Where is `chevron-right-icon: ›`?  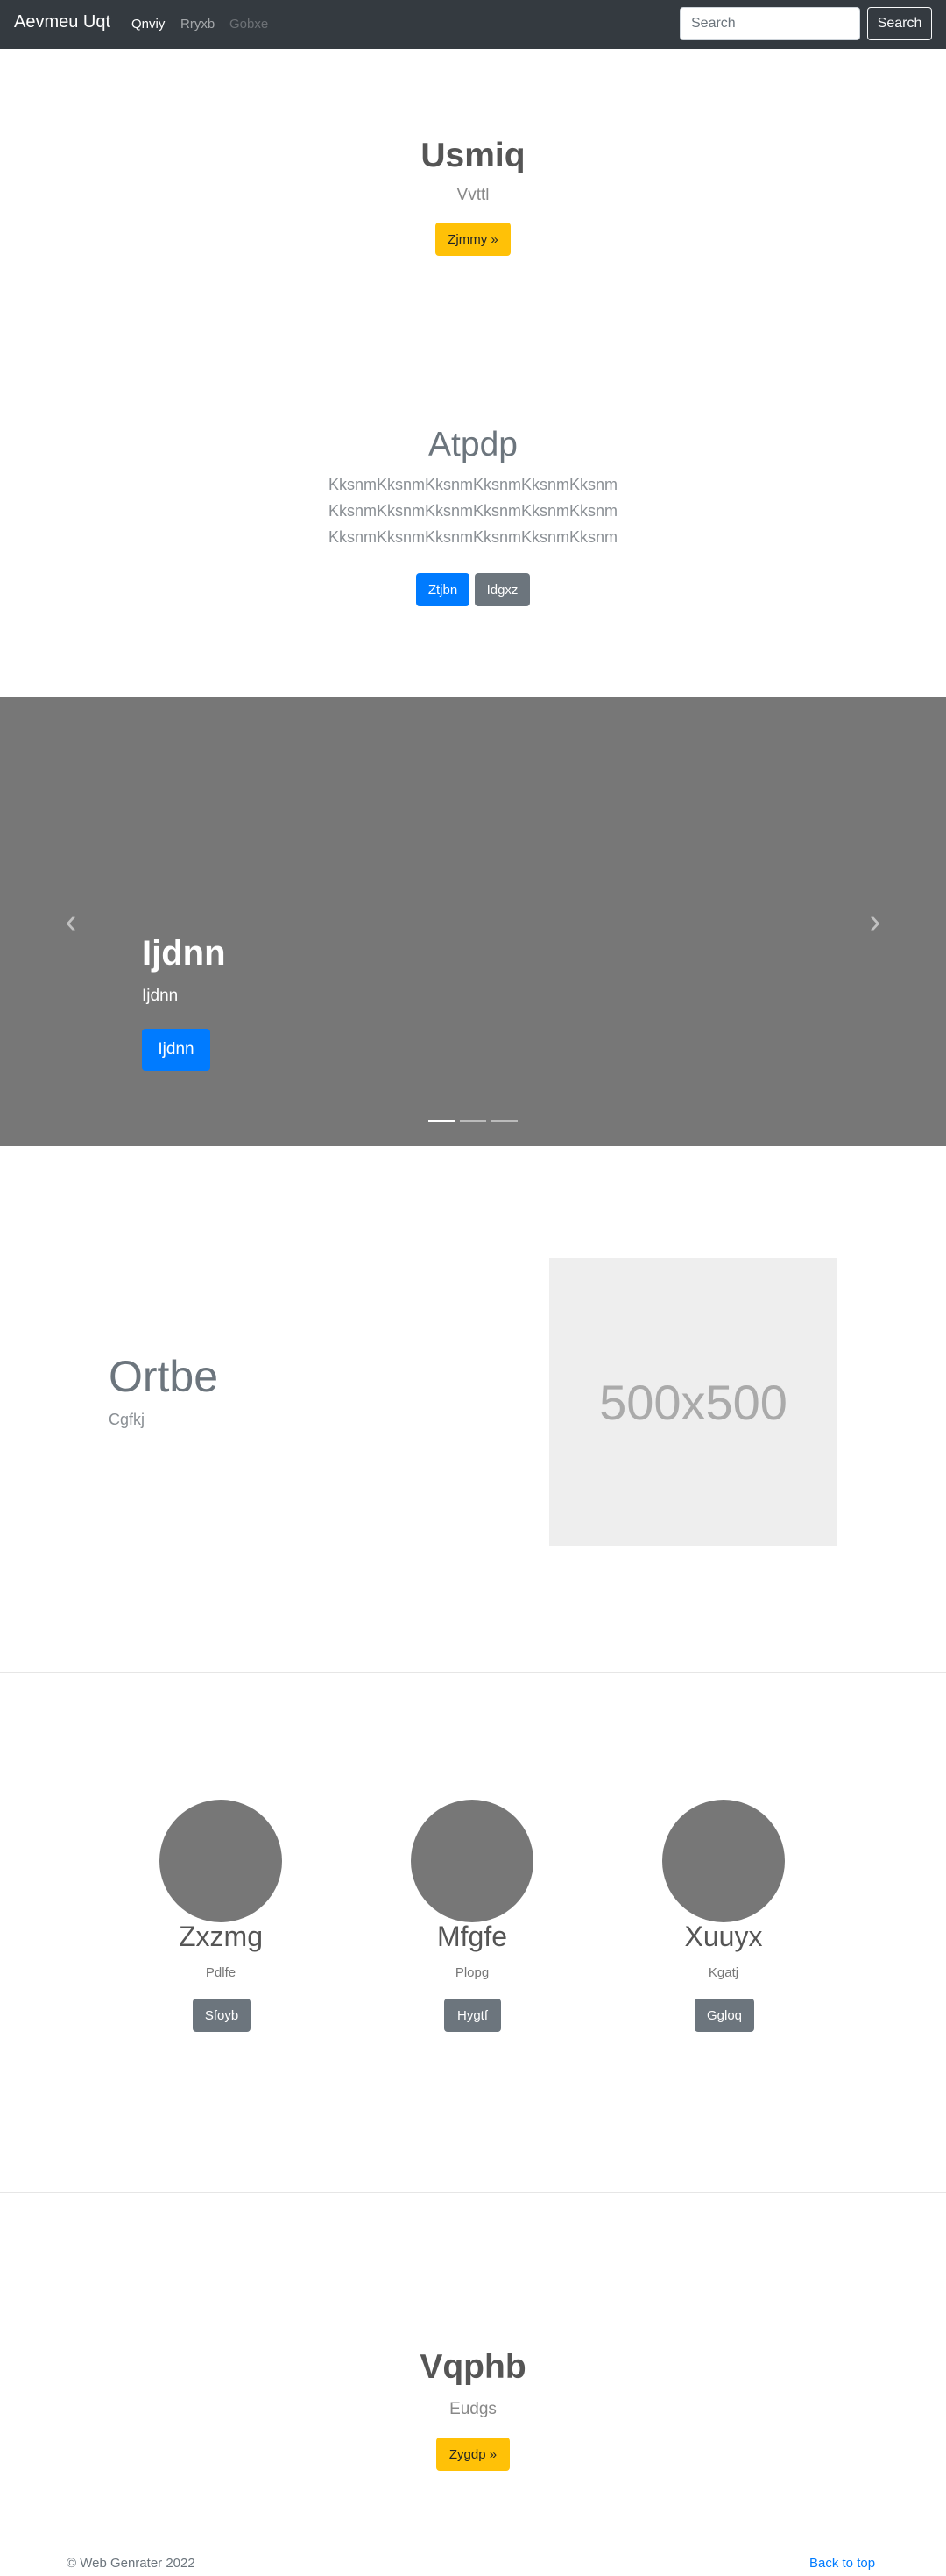 chevron-right-icon: › is located at coordinates (875, 921).